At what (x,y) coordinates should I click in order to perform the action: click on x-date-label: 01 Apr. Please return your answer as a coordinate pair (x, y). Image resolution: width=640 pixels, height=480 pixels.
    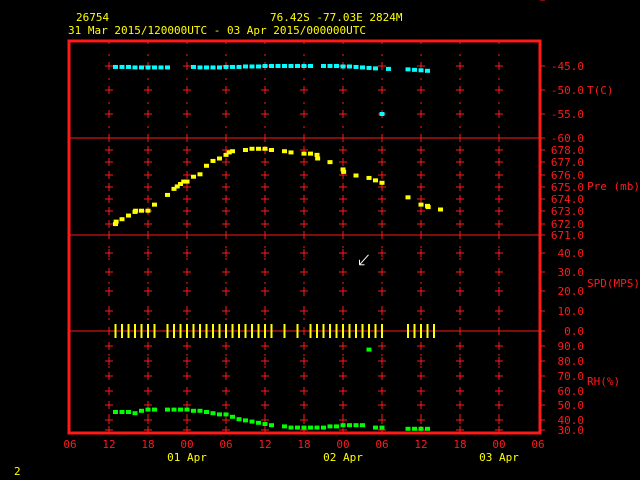
    Looking at the image, I should click on (187, 457).